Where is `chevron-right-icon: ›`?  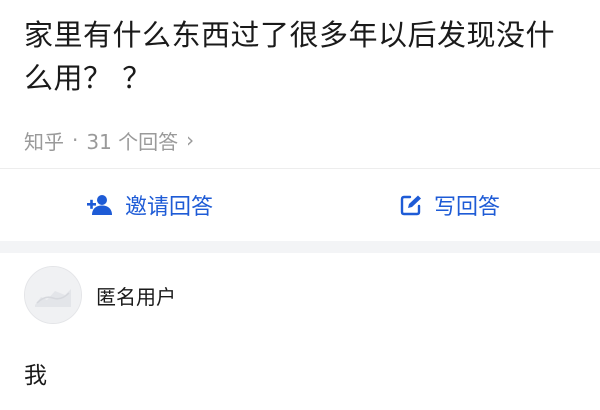 chevron-right-icon: › is located at coordinates (190, 140).